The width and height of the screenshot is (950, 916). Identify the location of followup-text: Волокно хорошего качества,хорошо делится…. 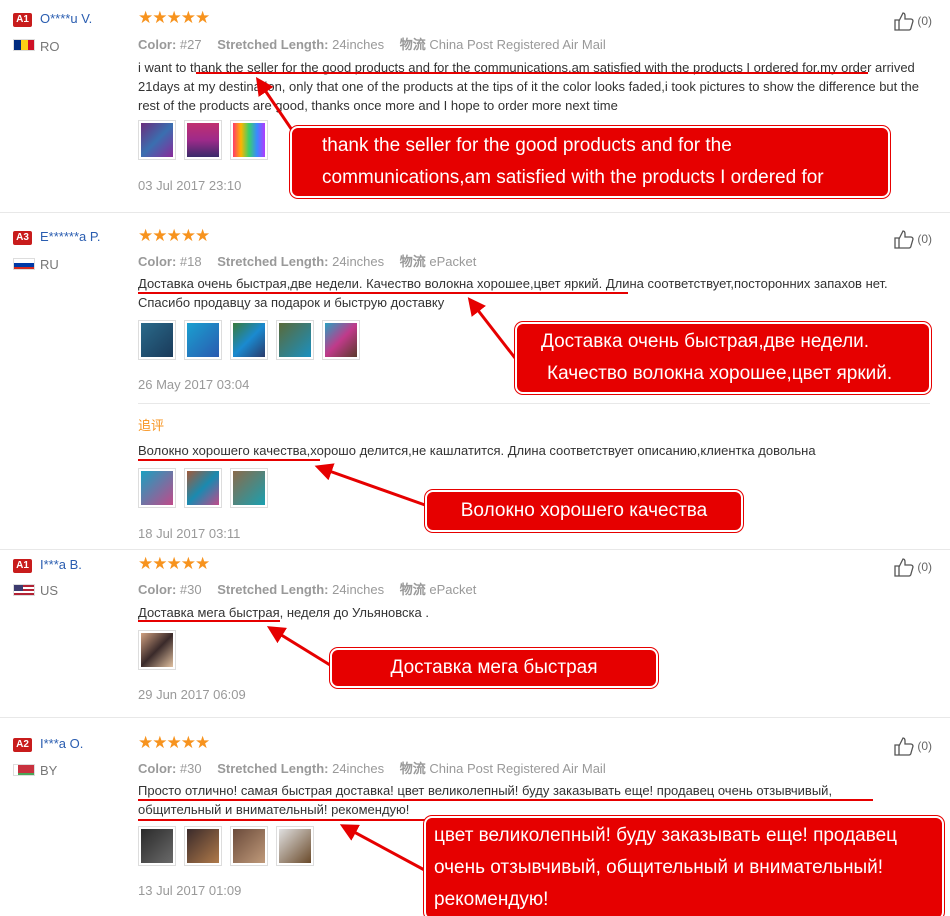
(477, 450).